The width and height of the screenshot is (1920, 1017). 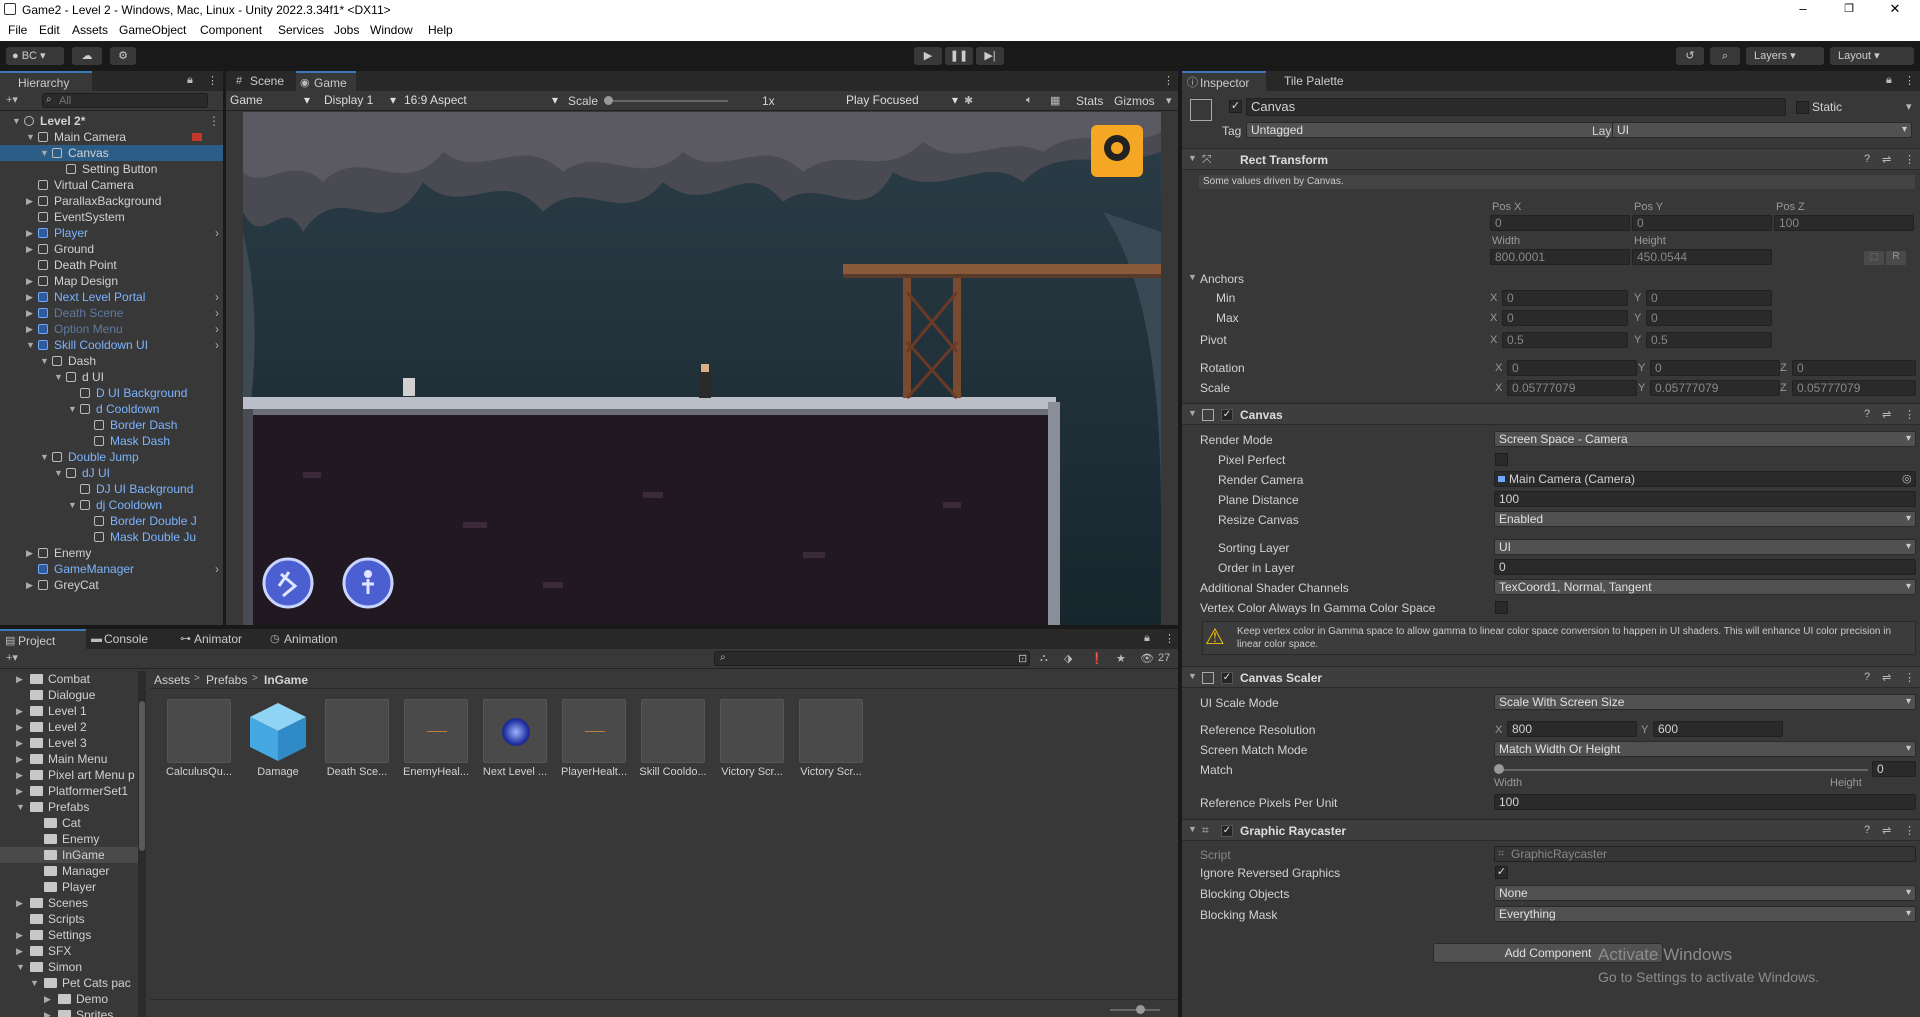 What do you see at coordinates (12, 657) in the screenshot?
I see `add-icon: +▾` at bounding box center [12, 657].